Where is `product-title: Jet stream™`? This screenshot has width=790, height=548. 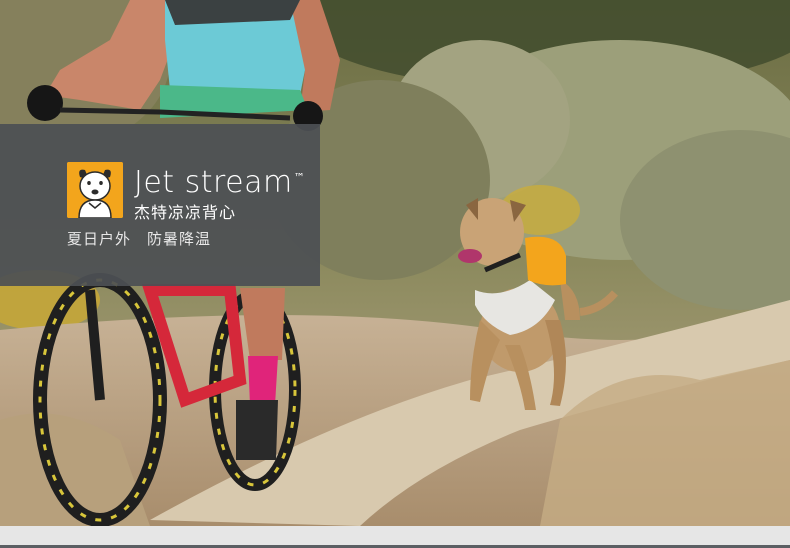 product-title: Jet stream™ is located at coordinates (219, 180).